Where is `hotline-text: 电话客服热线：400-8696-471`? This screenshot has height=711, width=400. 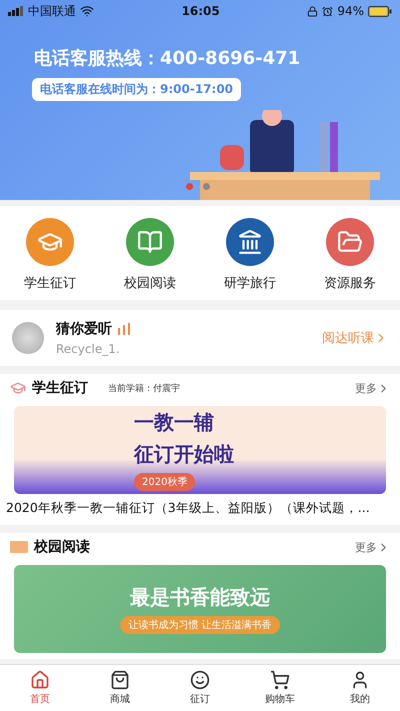 hotline-text: 电话客服热线：400-8696-471 is located at coordinates (168, 58).